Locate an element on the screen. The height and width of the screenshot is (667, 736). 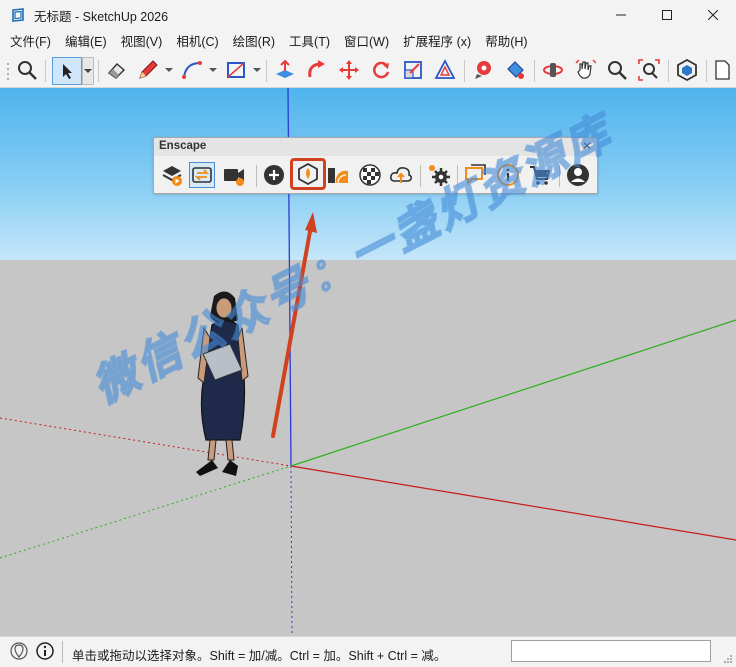
move-icon is located at coordinates (349, 70).